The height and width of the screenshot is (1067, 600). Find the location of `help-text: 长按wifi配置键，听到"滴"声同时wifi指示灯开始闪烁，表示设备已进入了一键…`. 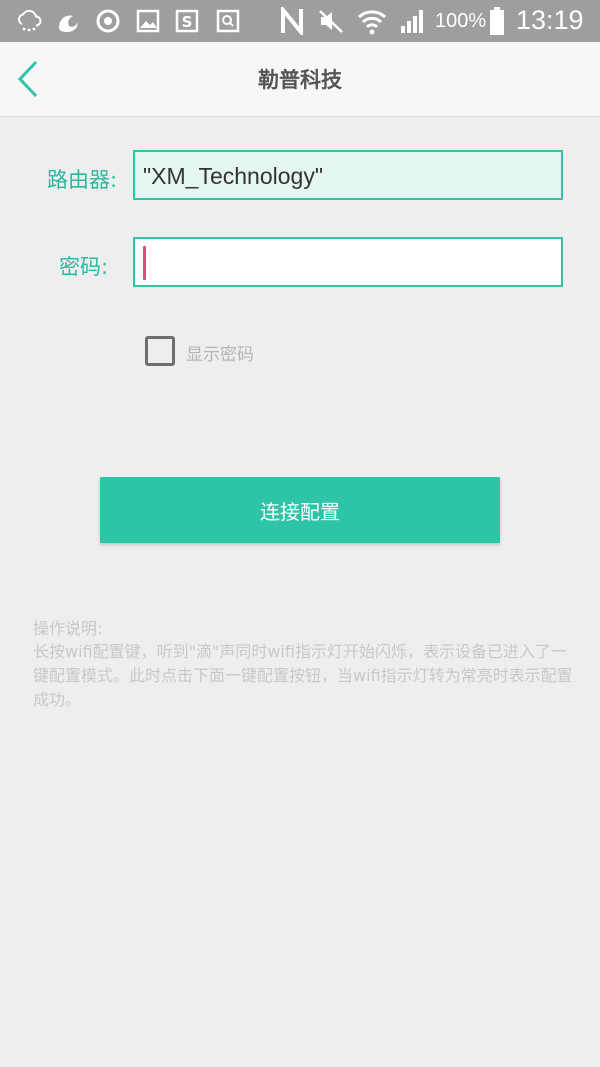

help-text: 长按wifi配置键，听到"滴"声同时wifi指示灯开始闪烁，表示设备已进入了一键… is located at coordinates (303, 675).